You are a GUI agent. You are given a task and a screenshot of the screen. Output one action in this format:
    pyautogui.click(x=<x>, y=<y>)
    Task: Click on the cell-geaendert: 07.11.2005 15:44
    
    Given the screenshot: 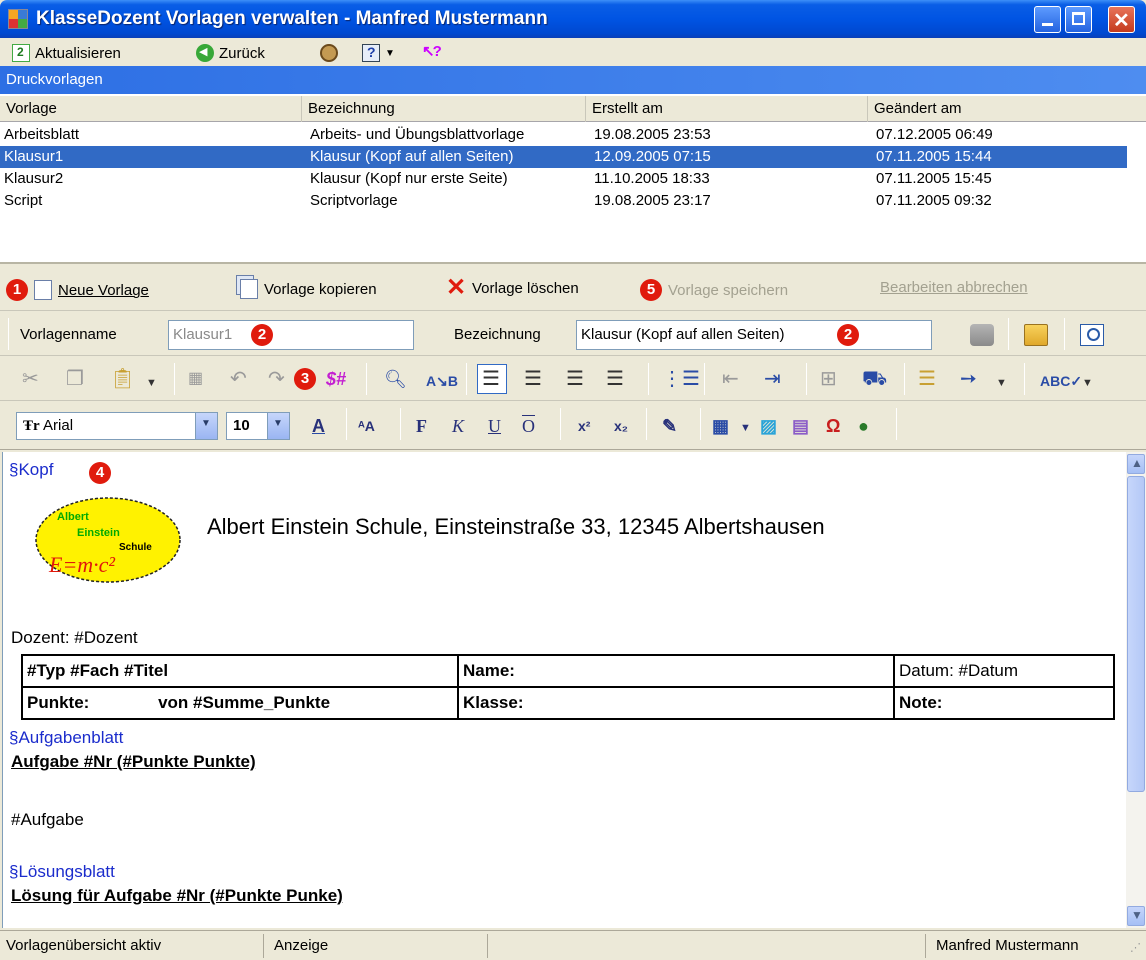 What is the action you would take?
    pyautogui.click(x=934, y=156)
    